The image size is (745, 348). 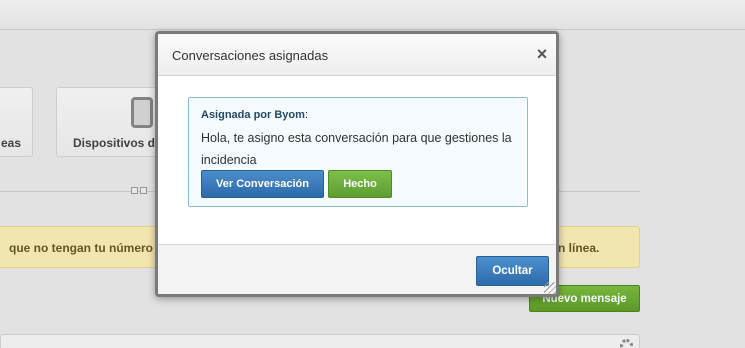 I want to click on resize-handle, so click(x=550, y=288).